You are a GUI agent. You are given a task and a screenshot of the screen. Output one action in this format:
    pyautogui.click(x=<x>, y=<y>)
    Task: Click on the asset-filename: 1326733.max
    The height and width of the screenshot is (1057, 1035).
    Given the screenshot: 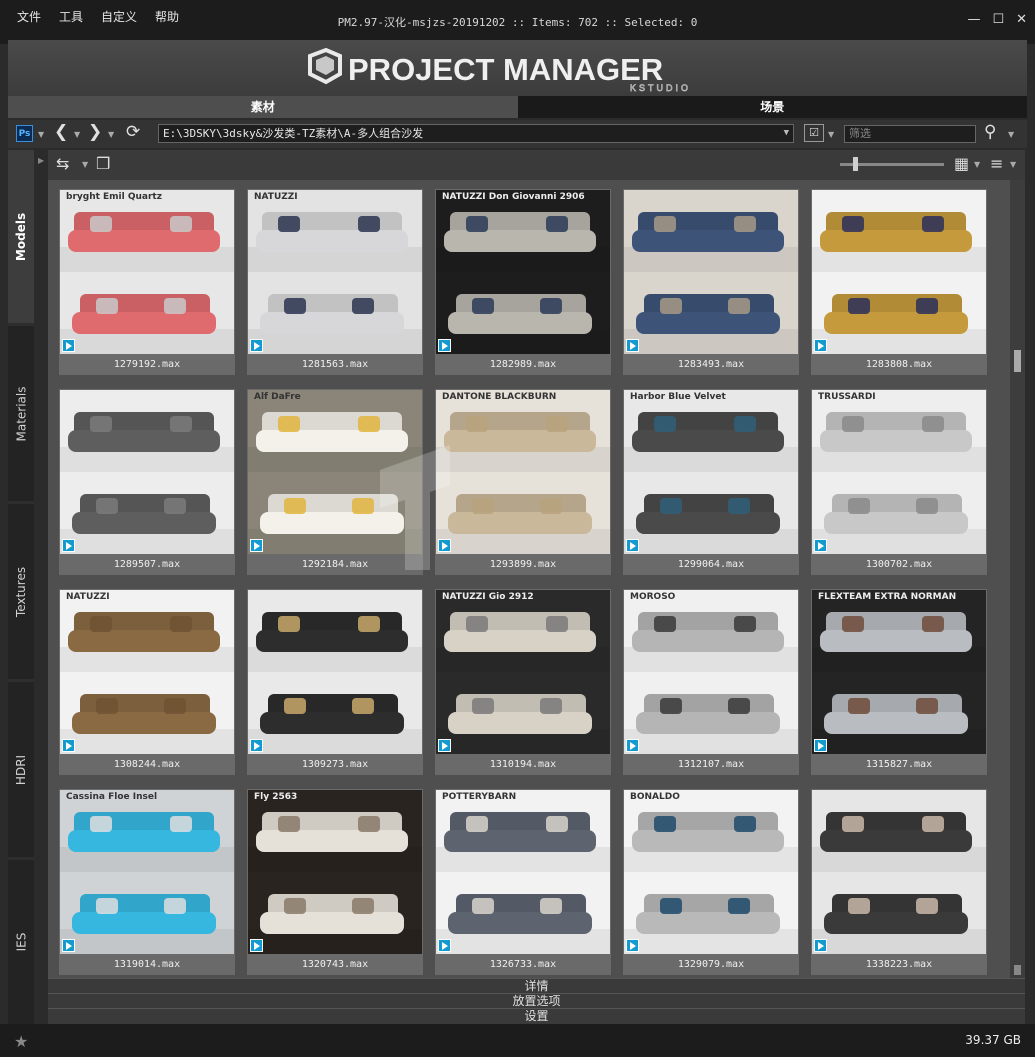 What is the action you would take?
    pyautogui.click(x=523, y=964)
    